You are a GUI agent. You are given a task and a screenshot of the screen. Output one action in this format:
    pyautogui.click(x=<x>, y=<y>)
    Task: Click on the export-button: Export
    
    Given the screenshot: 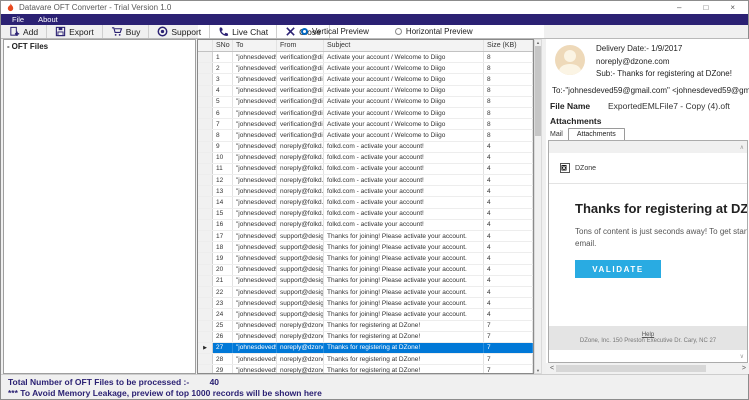 What is the action you would take?
    pyautogui.click(x=75, y=31)
    